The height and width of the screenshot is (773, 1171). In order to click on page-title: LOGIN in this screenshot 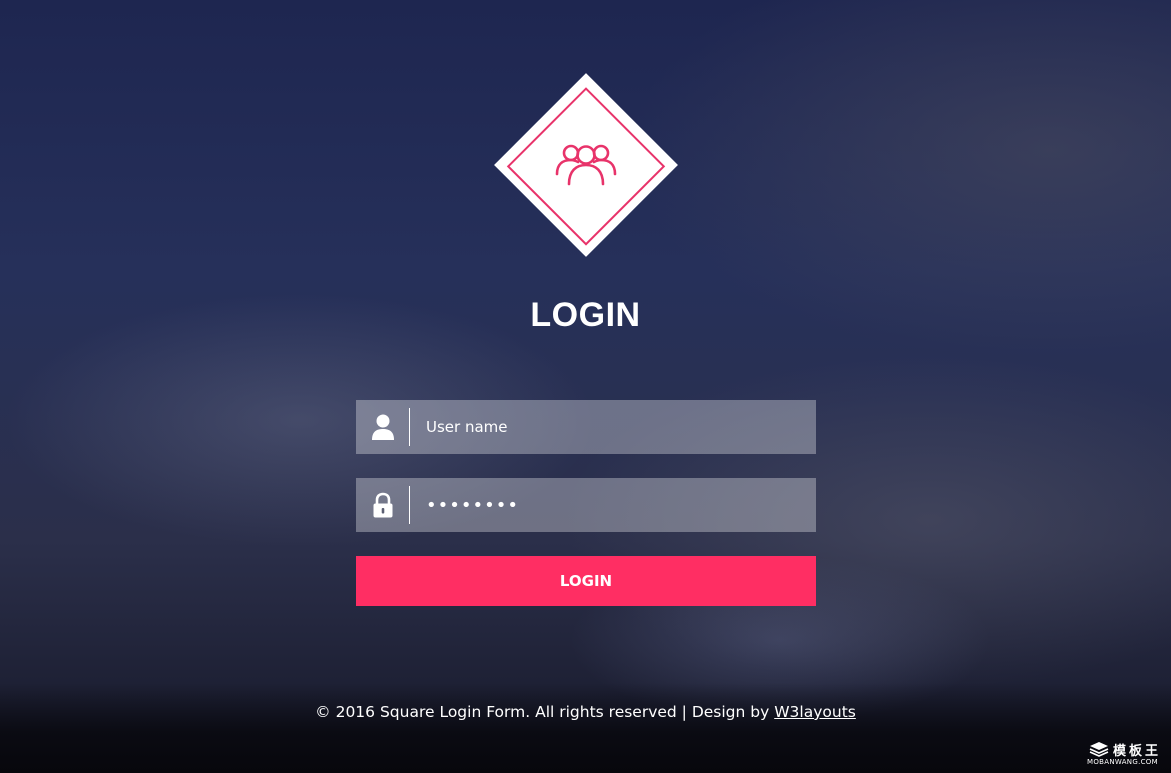, I will do `click(585, 315)`.